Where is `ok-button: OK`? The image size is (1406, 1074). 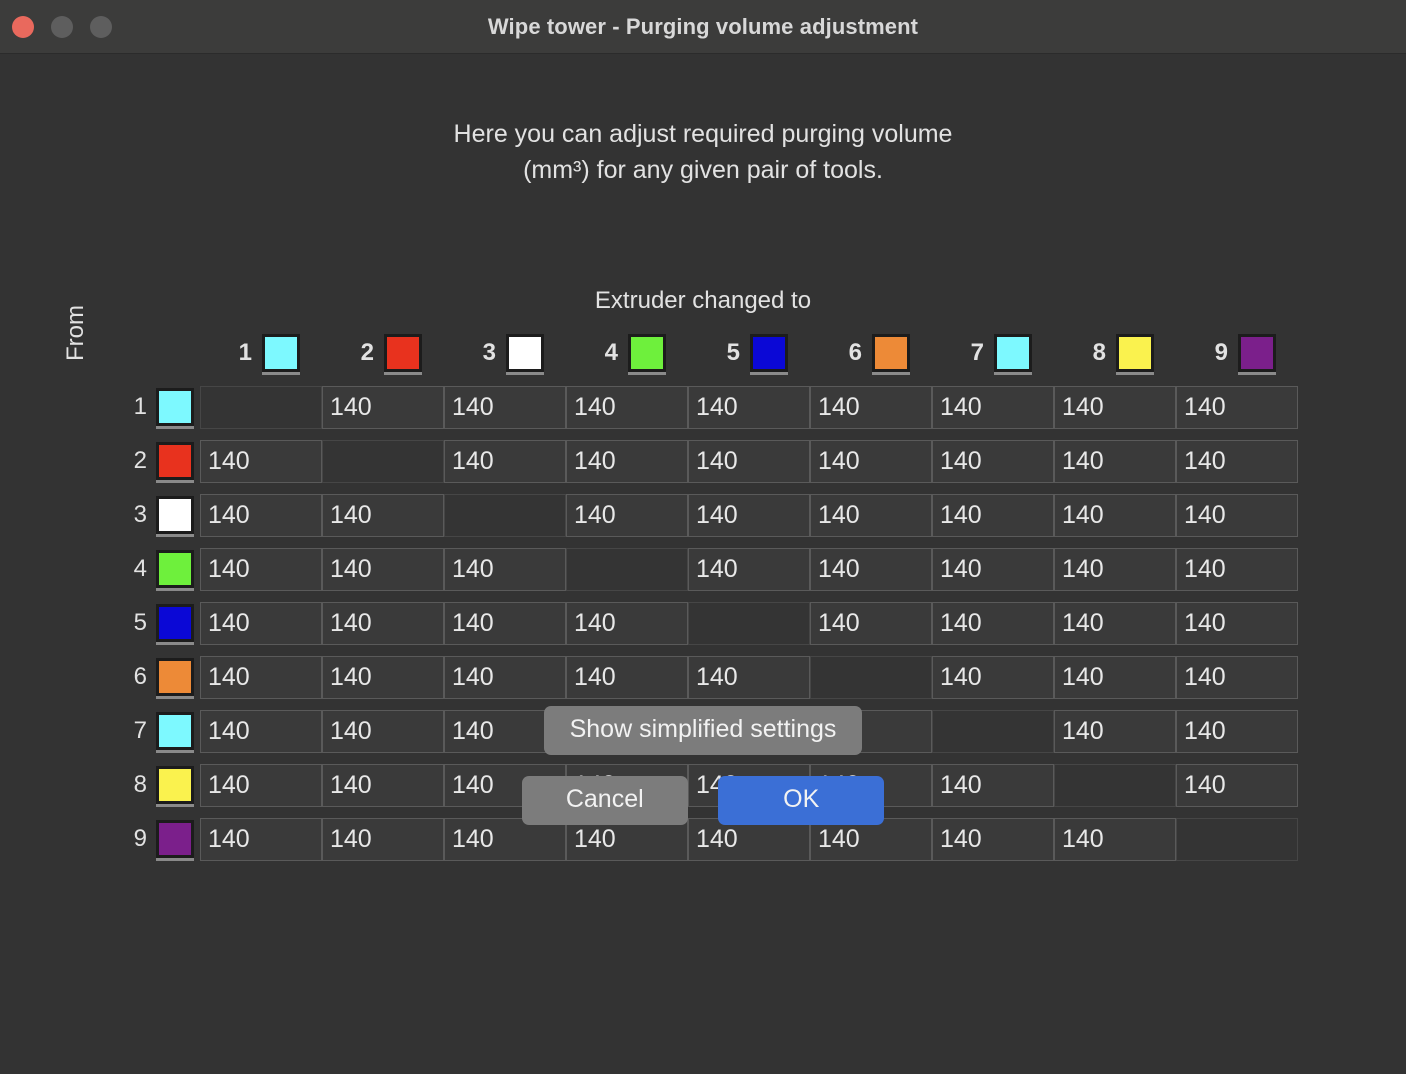
ok-button: OK is located at coordinates (801, 800).